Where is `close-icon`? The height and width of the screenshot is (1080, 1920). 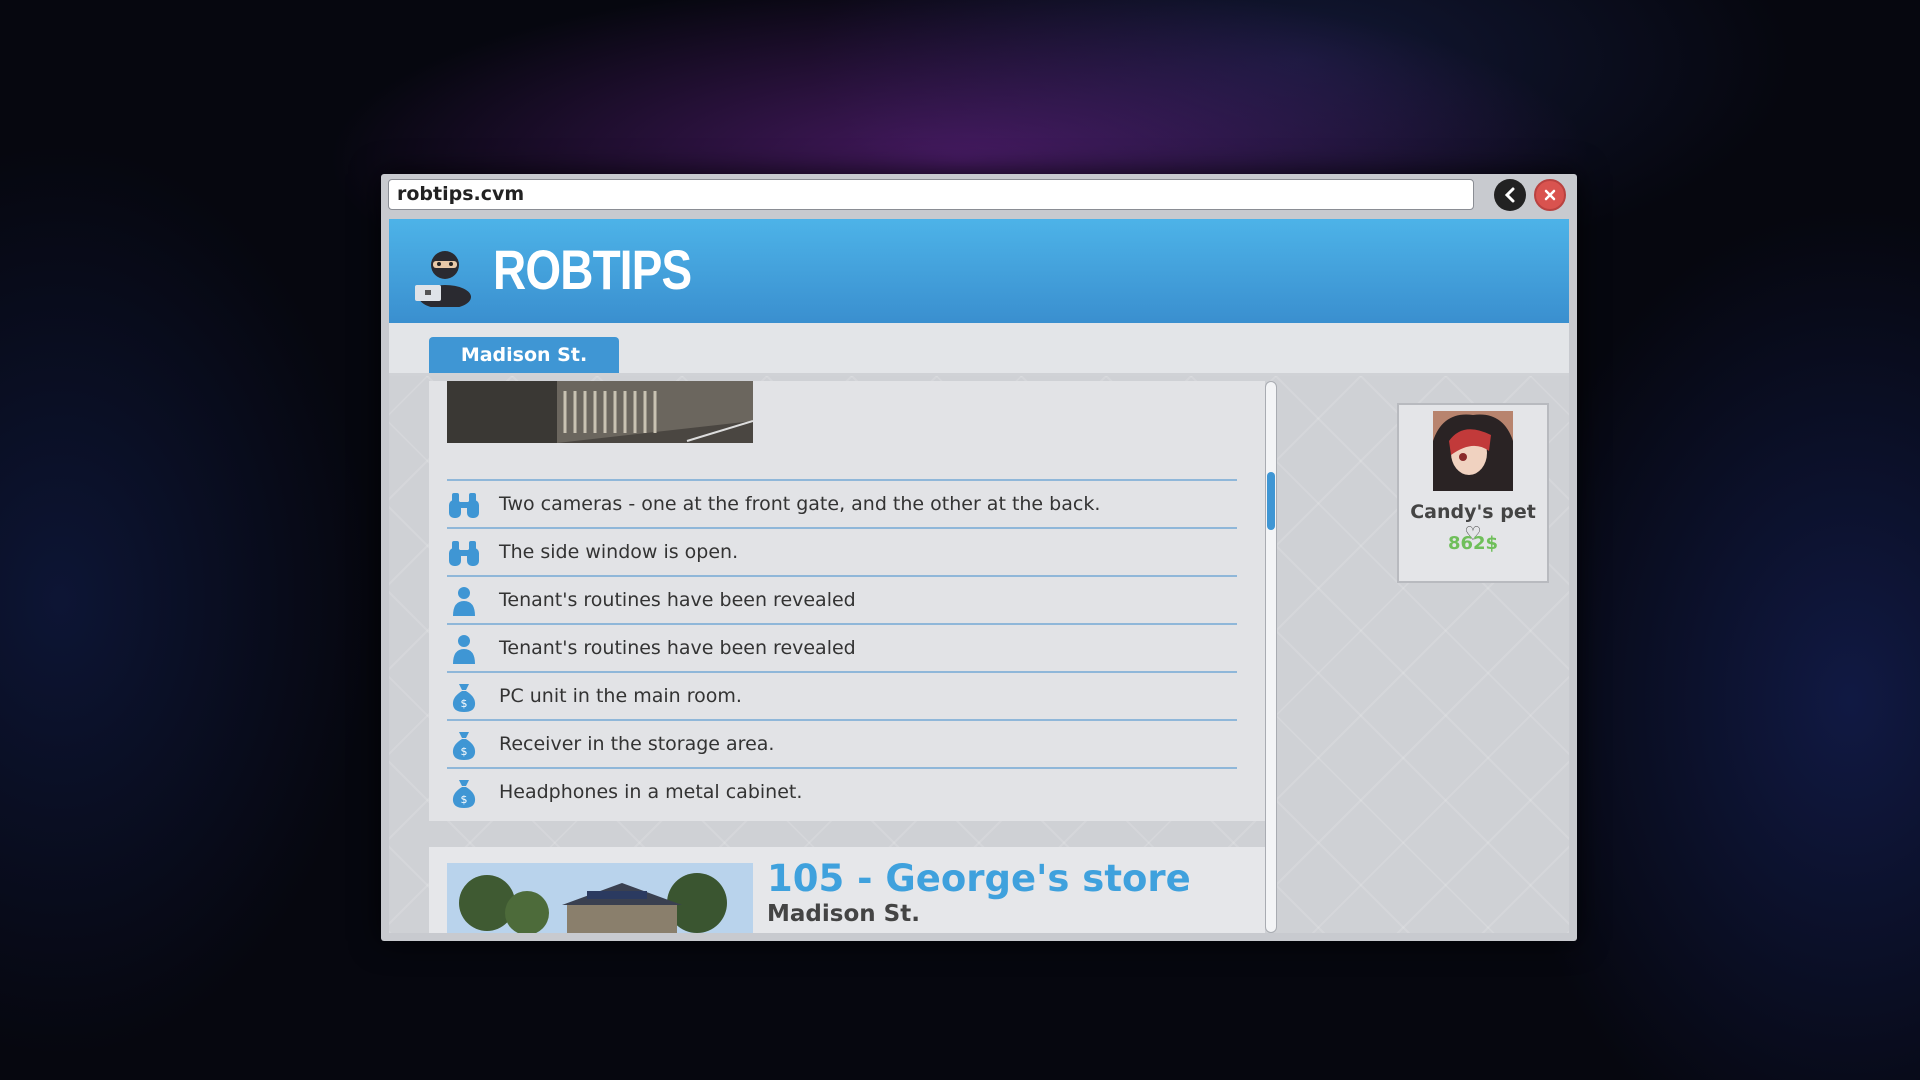
close-icon is located at coordinates (1550, 195).